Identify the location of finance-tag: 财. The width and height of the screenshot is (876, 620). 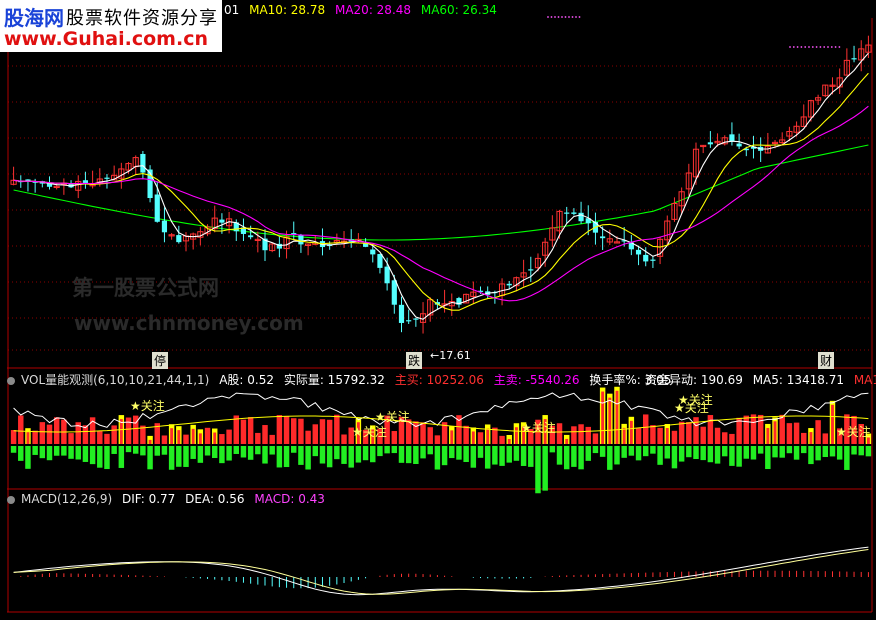
(826, 360).